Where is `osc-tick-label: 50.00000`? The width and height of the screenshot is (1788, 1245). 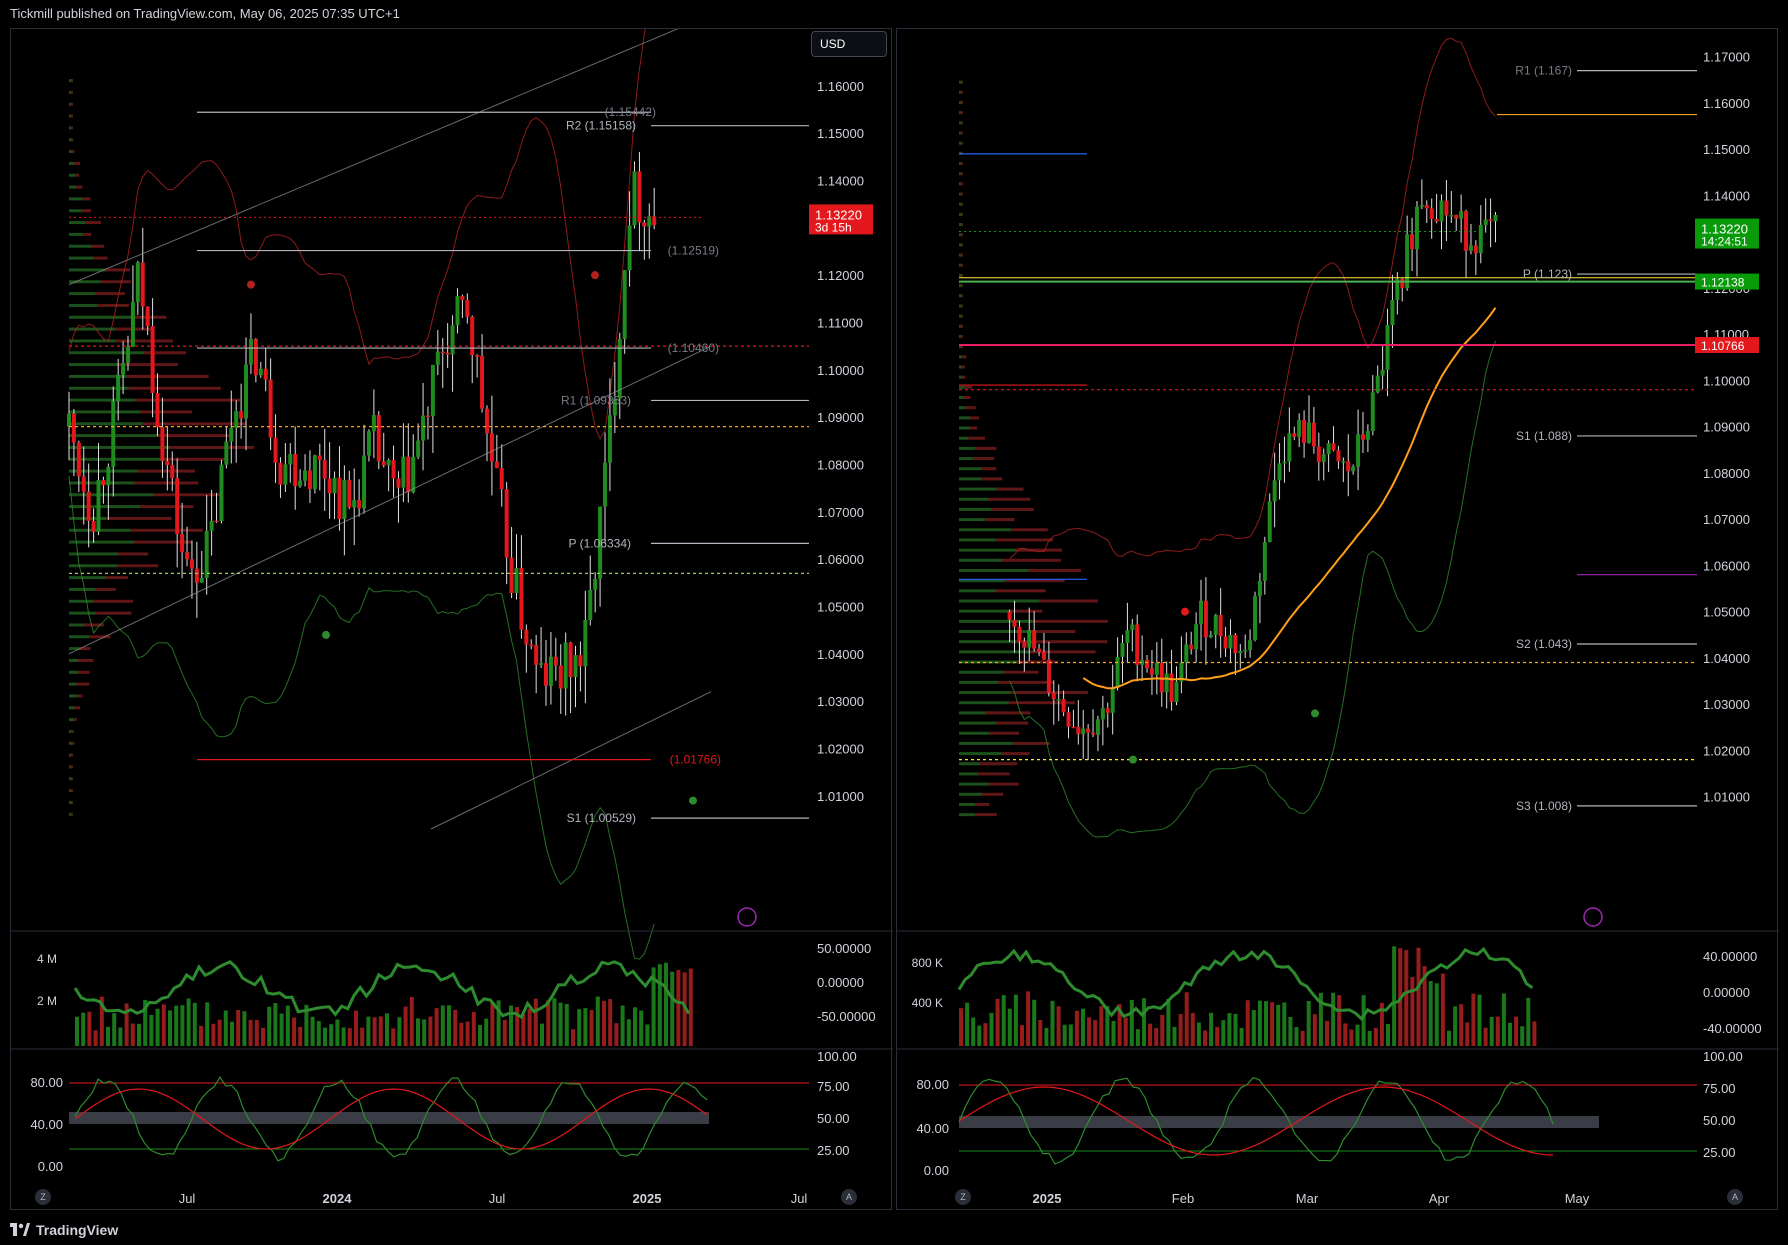
osc-tick-label: 50.00000 is located at coordinates (844, 948).